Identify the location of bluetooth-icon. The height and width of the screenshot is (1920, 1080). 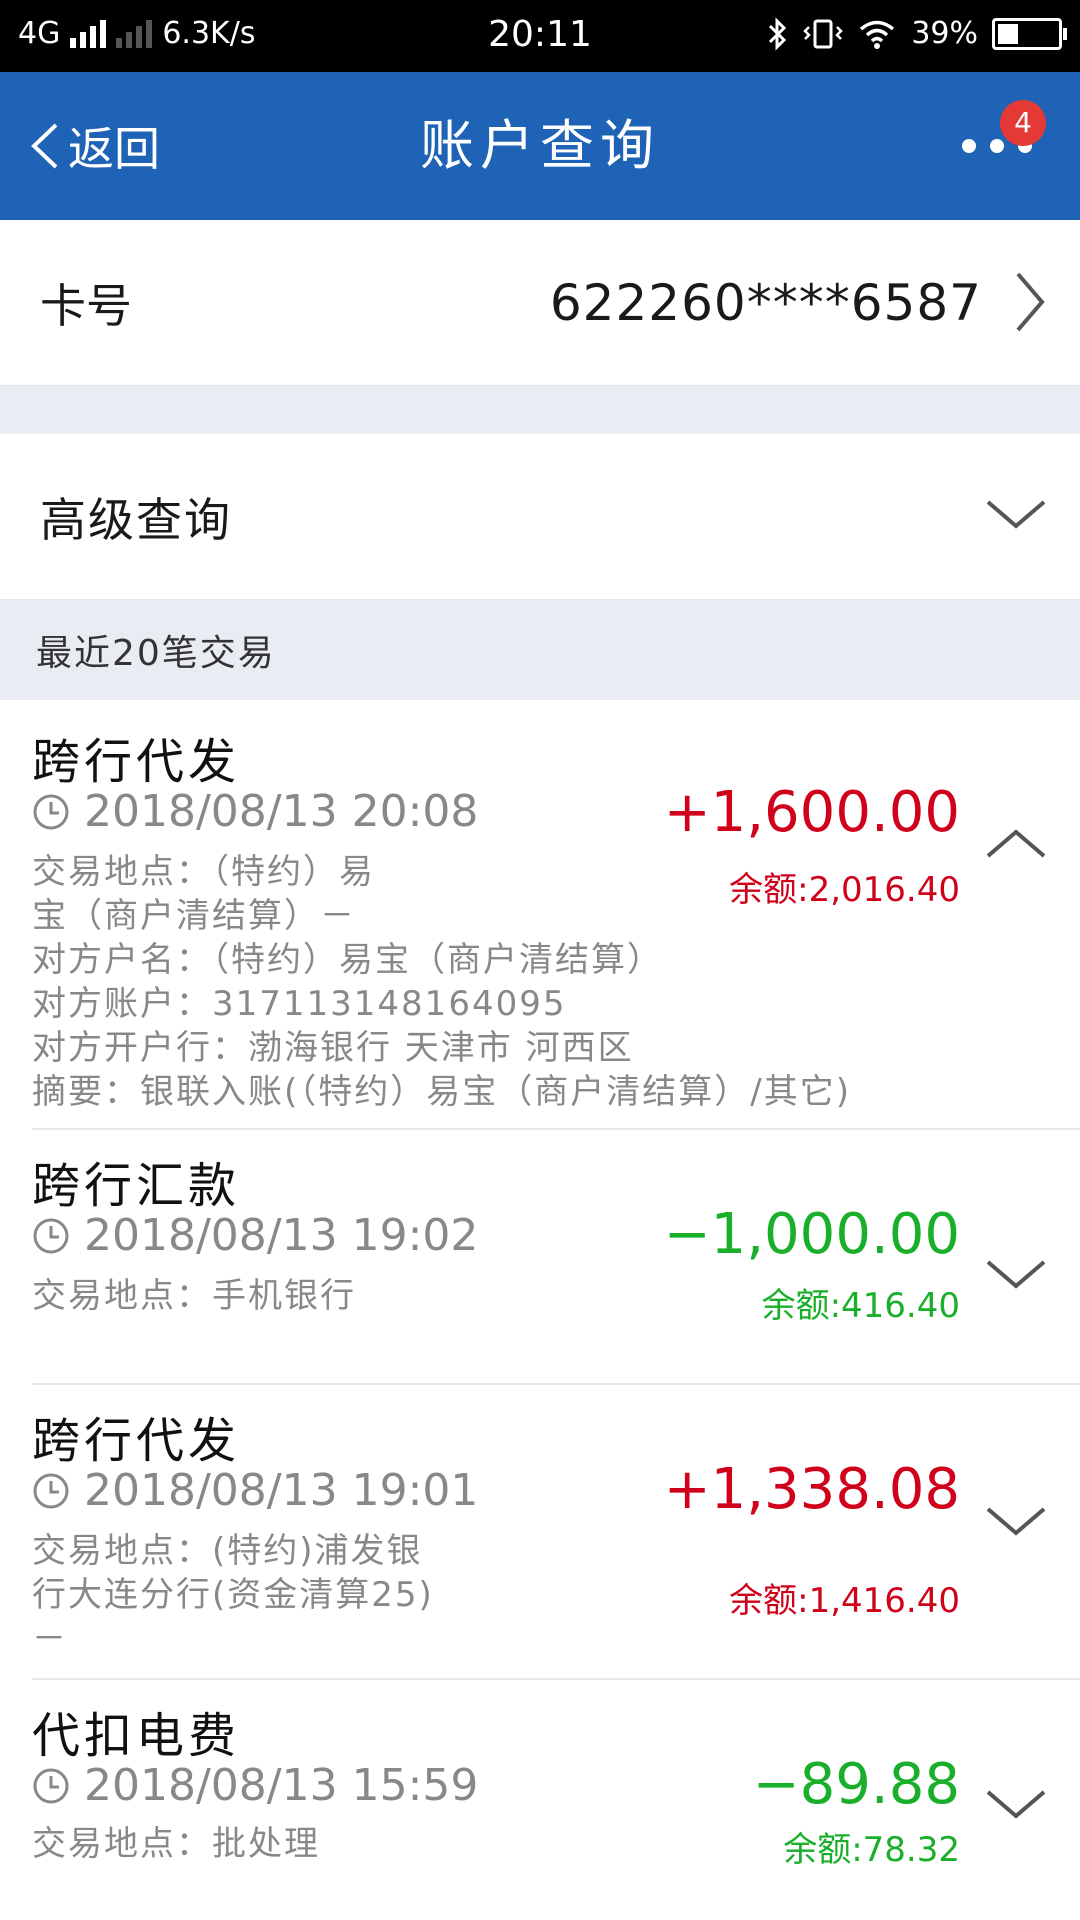
(778, 33).